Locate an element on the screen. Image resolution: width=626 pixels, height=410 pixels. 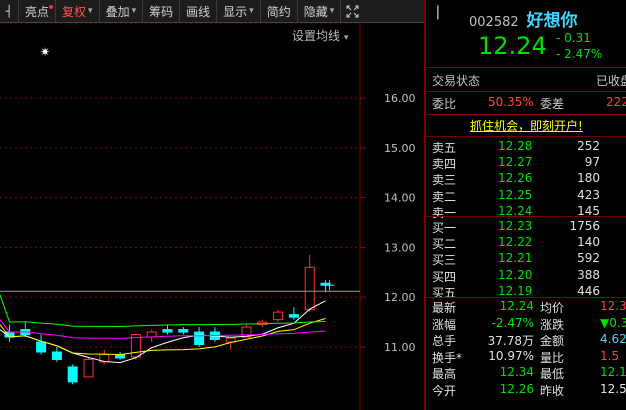
toolbar-display-button: 显示 ▾ is located at coordinates (239, 11).